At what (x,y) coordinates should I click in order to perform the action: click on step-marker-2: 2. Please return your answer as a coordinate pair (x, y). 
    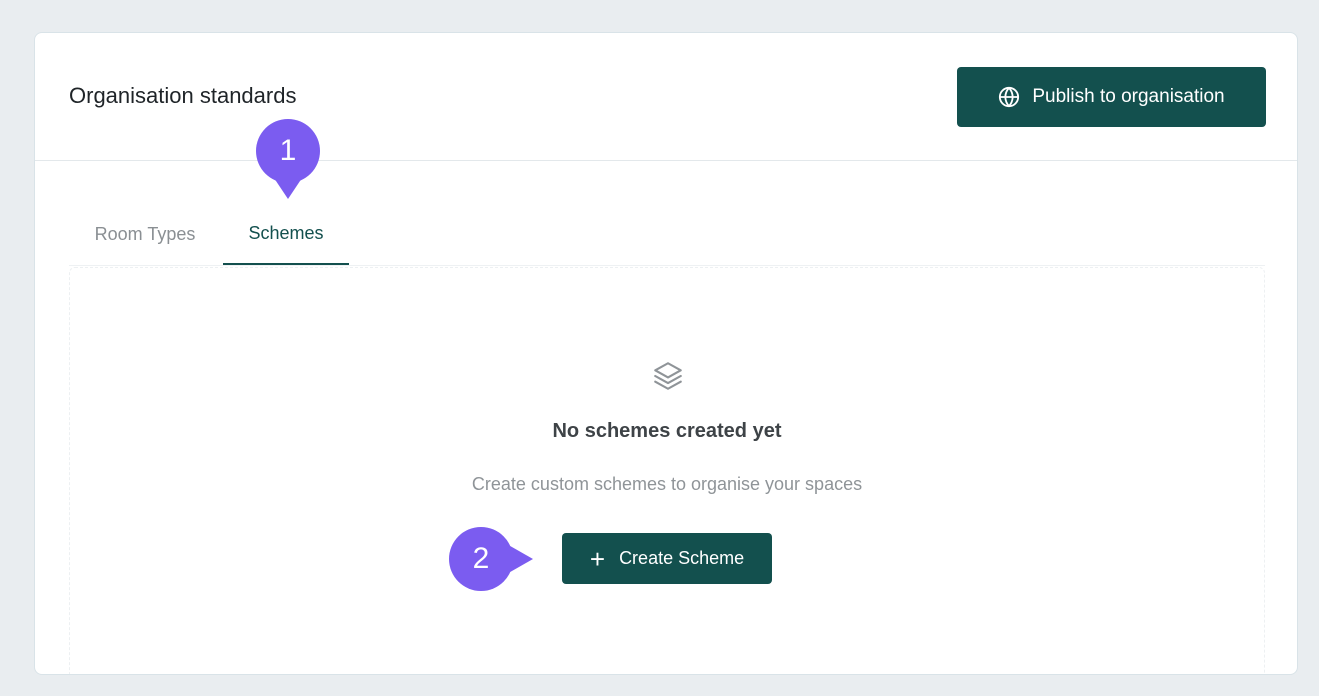
    Looking at the image, I should click on (491, 559).